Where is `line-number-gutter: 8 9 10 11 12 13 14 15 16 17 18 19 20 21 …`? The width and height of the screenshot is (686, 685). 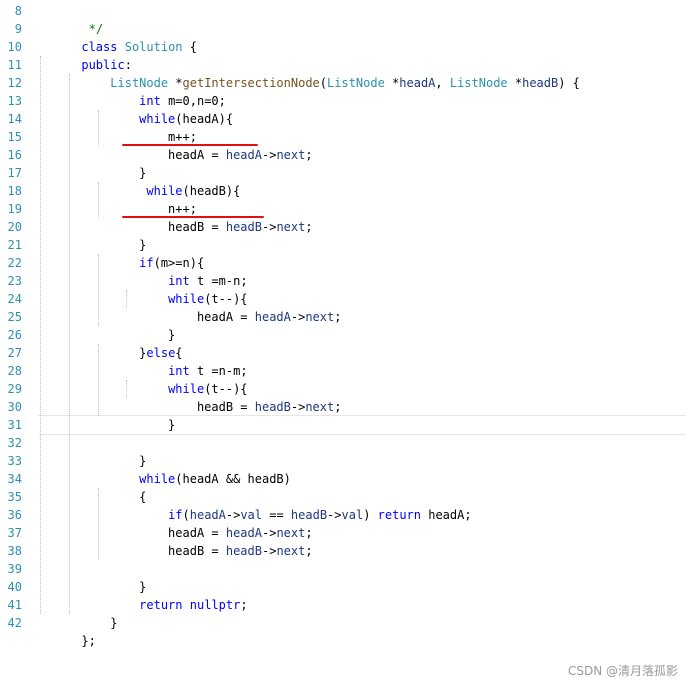
line-number-gutter: 8 9 10 11 12 13 14 15 16 17 18 19 20 21 … is located at coordinates (16, 320).